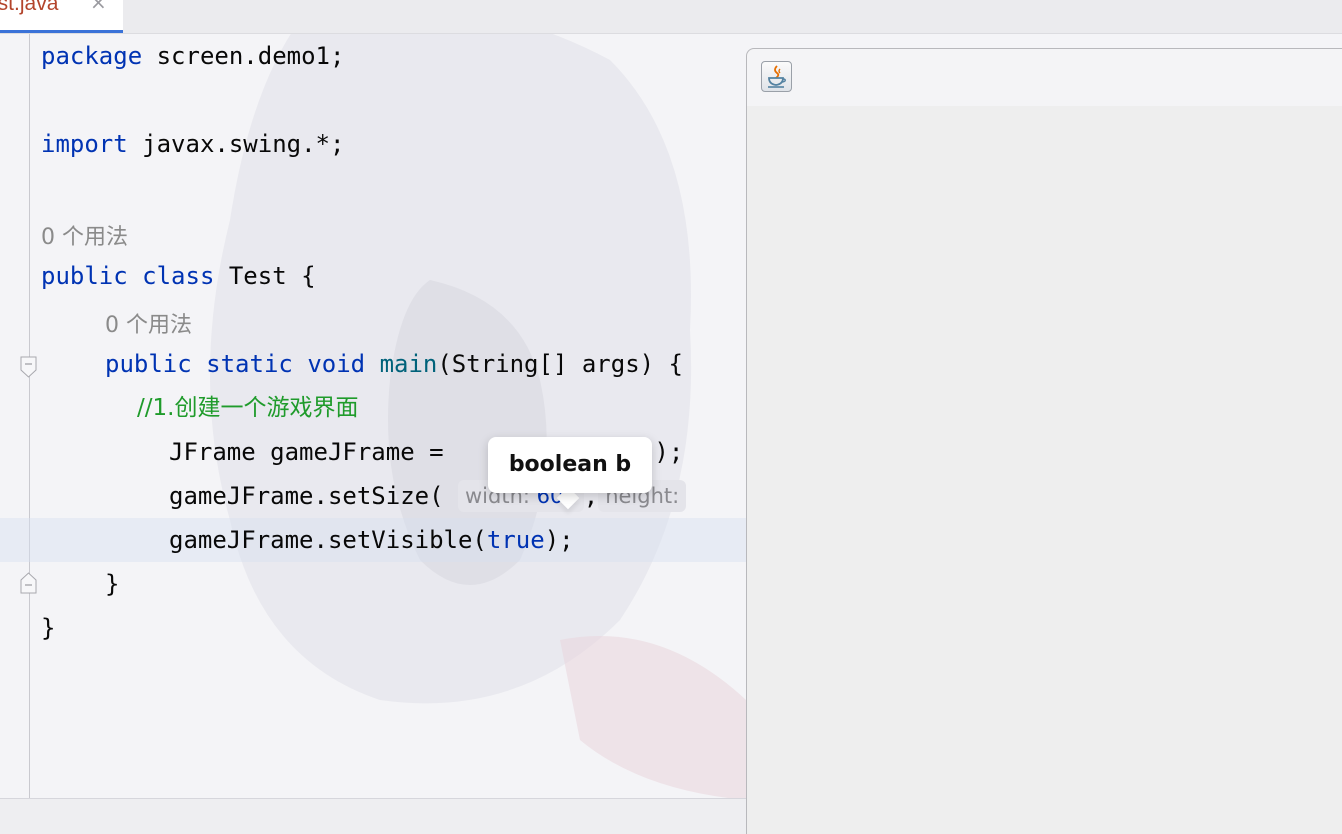 The height and width of the screenshot is (834, 1342). I want to click on tab-label: est.java, so click(29, 7).